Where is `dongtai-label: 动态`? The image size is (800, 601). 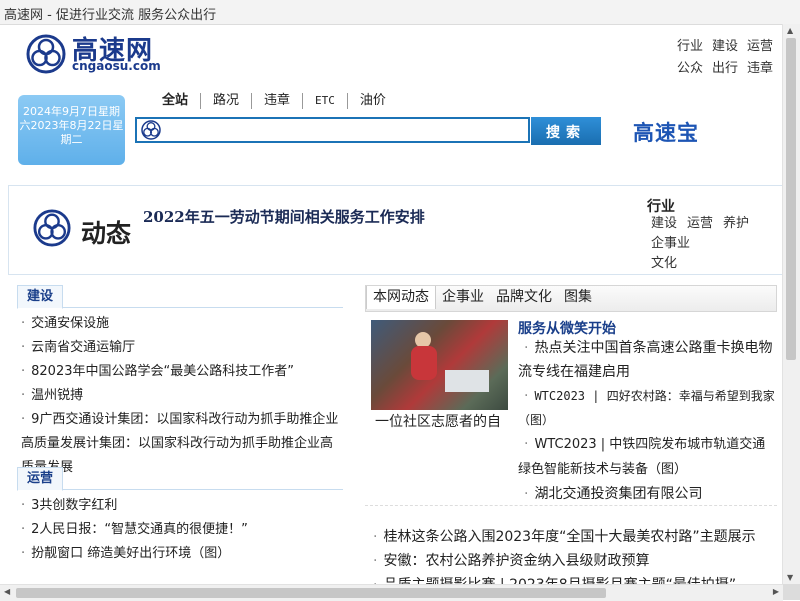
dongtai-label: 动态 is located at coordinates (106, 233).